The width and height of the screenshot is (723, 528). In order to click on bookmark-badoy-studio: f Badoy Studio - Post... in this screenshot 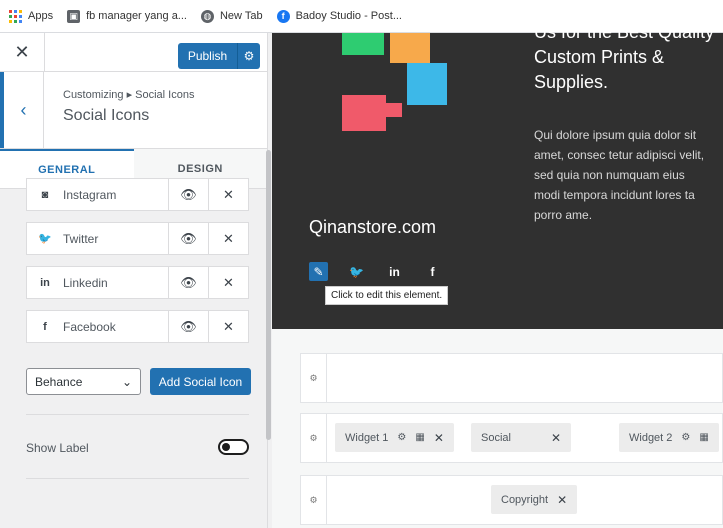, I will do `click(339, 16)`.